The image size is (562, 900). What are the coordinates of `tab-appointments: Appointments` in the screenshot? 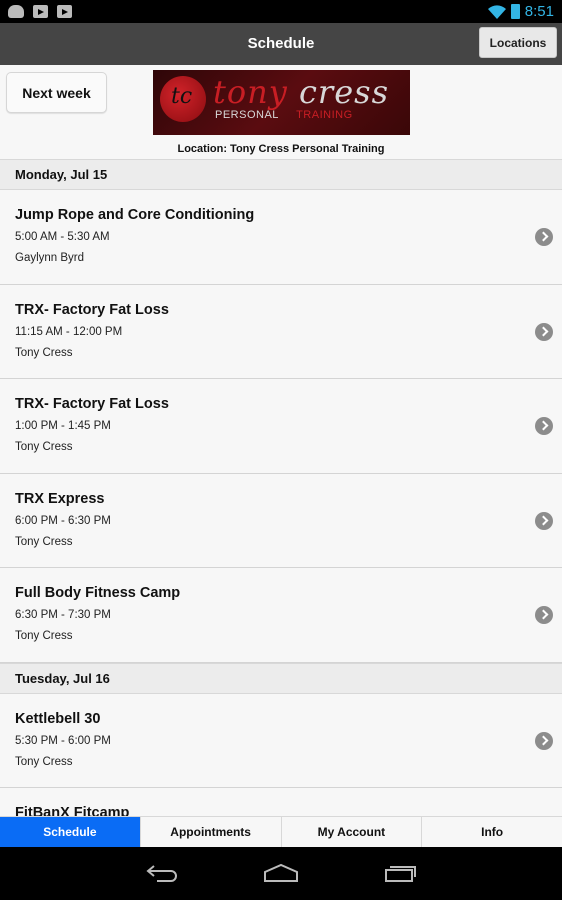 It's located at (211, 832).